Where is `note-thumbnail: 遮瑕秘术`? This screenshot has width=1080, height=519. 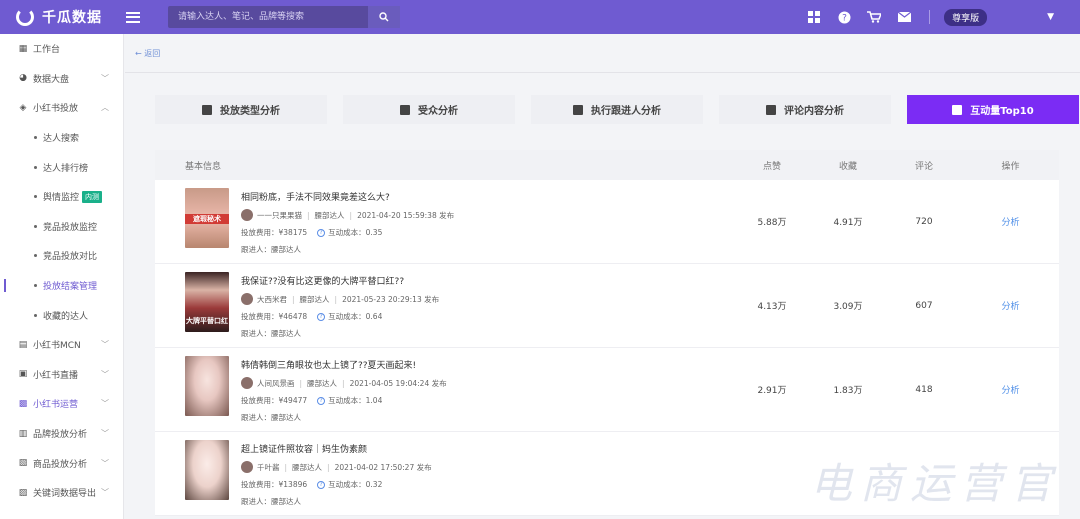
note-thumbnail: 遮瑕秘术 is located at coordinates (207, 218).